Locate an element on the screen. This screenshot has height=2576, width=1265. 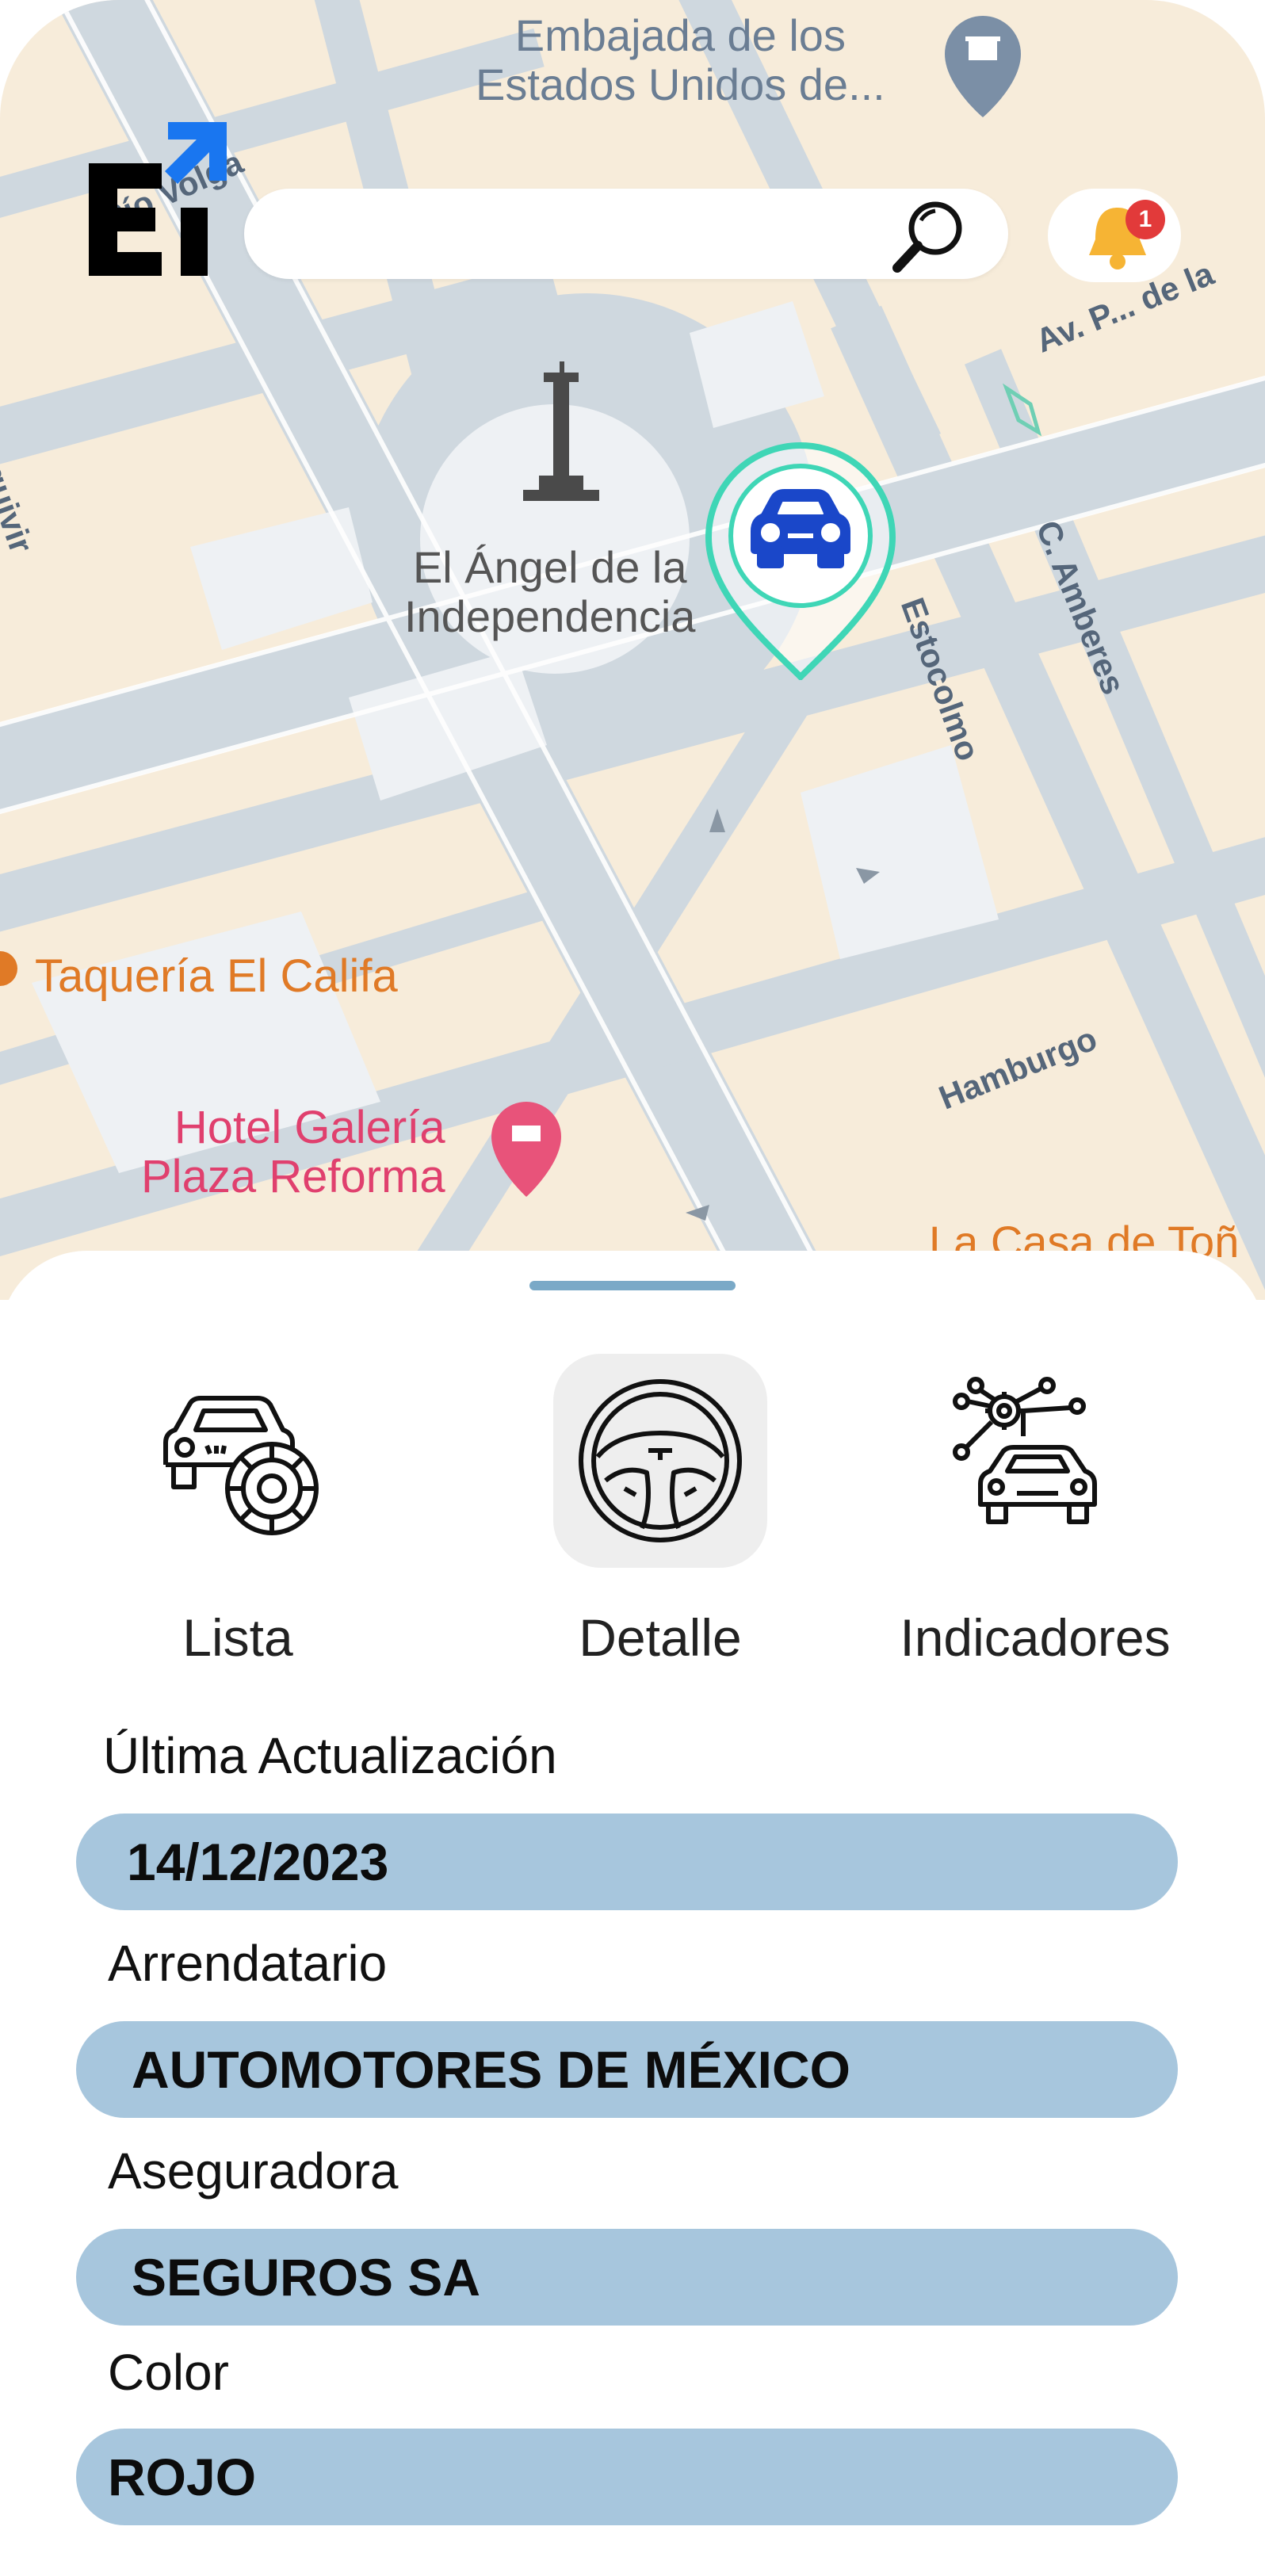
search-bar is located at coordinates (626, 234).